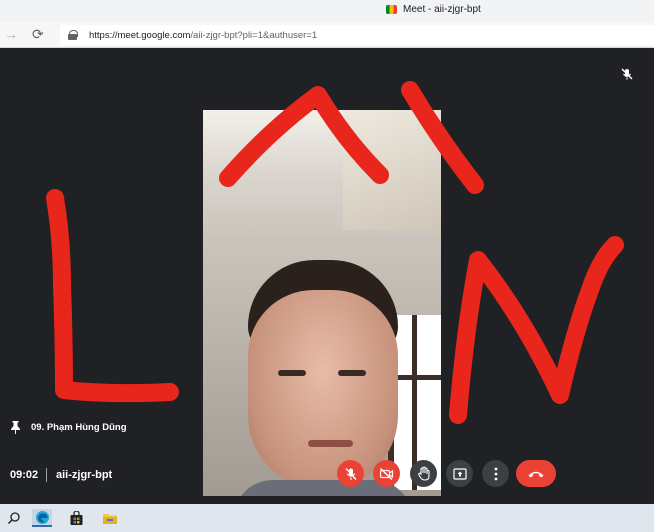 Image resolution: width=654 pixels, height=532 pixels. What do you see at coordinates (38, 34) in the screenshot?
I see `reload-icon: ⟳` at bounding box center [38, 34].